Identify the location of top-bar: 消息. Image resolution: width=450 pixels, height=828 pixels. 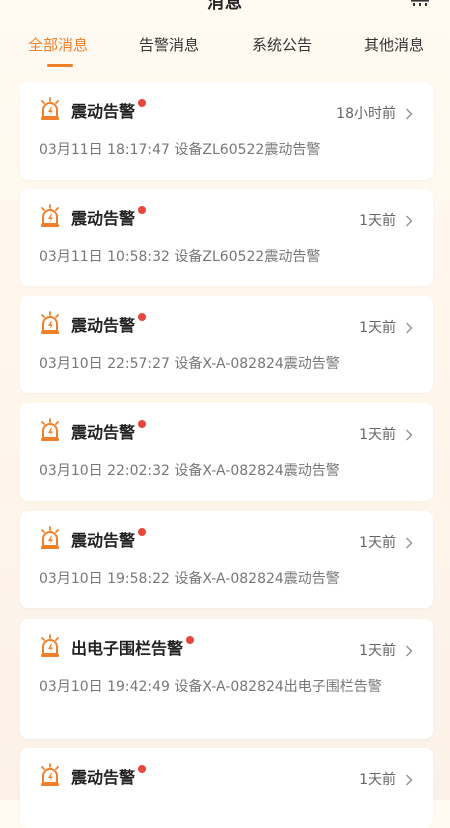
(225, 6).